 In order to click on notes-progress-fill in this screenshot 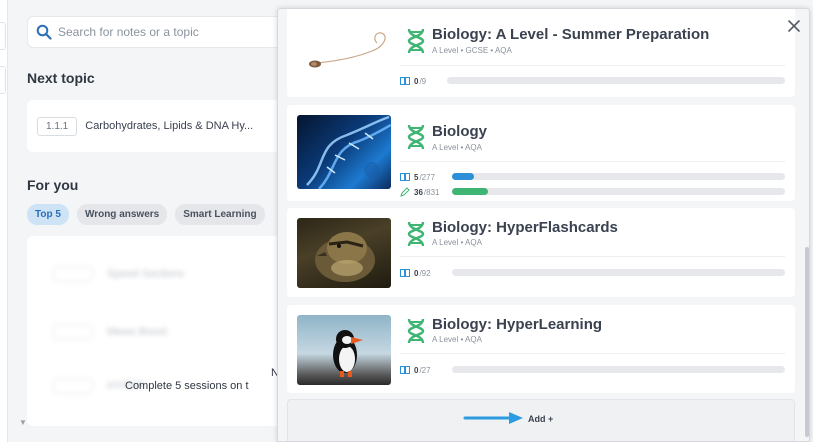, I will do `click(463, 176)`.